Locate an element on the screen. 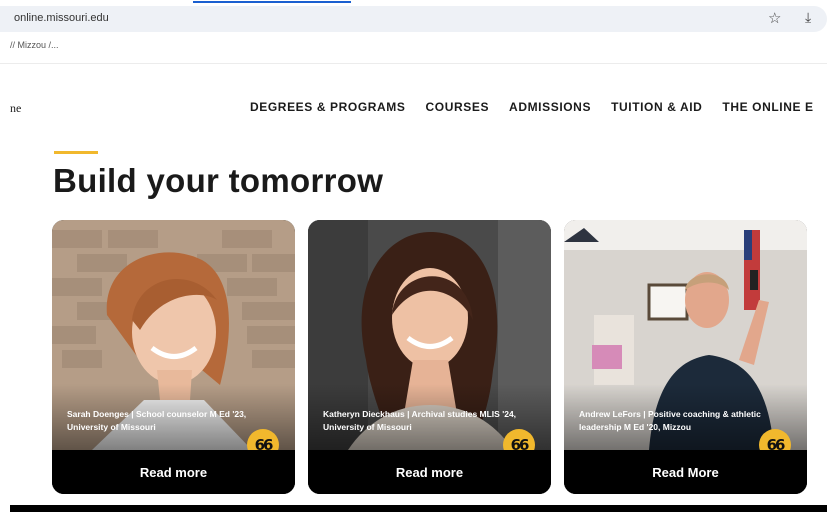 This screenshot has width=827, height=512. page-title: Build your tomorrow is located at coordinates (218, 180).